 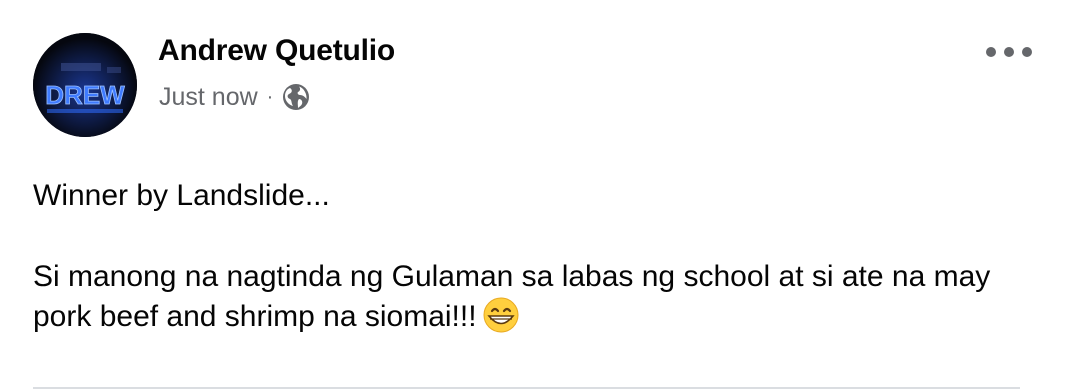 I want to click on author-name: Andrew Quetulio, so click(x=276, y=51).